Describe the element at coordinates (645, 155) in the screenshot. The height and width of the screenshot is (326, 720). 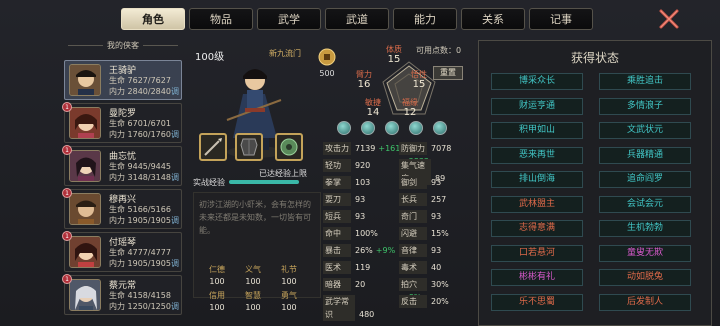
I see `status-item: 兵器精通` at that location.